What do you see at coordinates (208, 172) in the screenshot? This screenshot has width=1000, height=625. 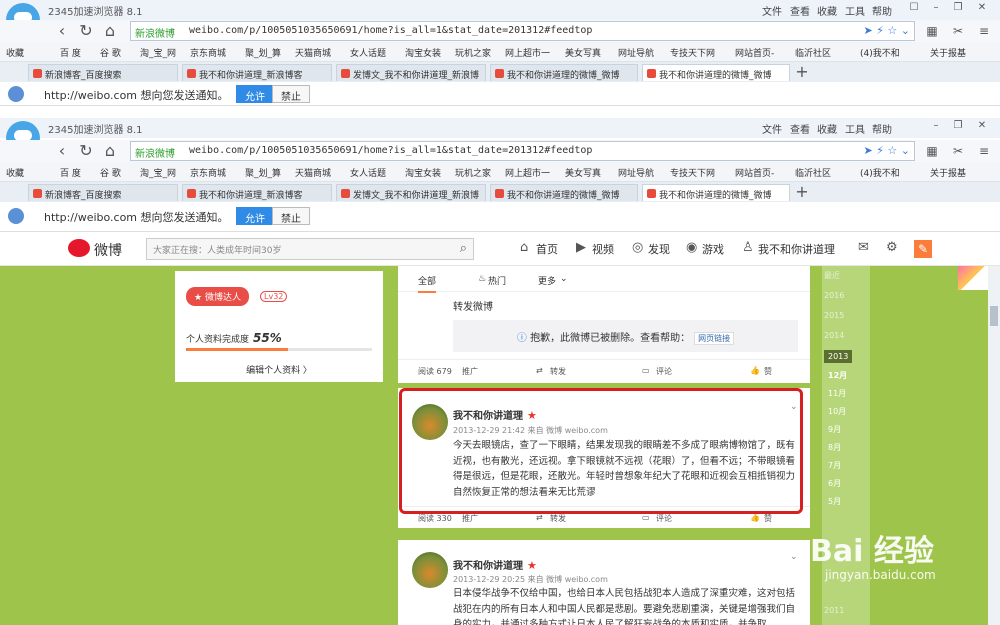 I see `bookmark-item: 京东商城` at bounding box center [208, 172].